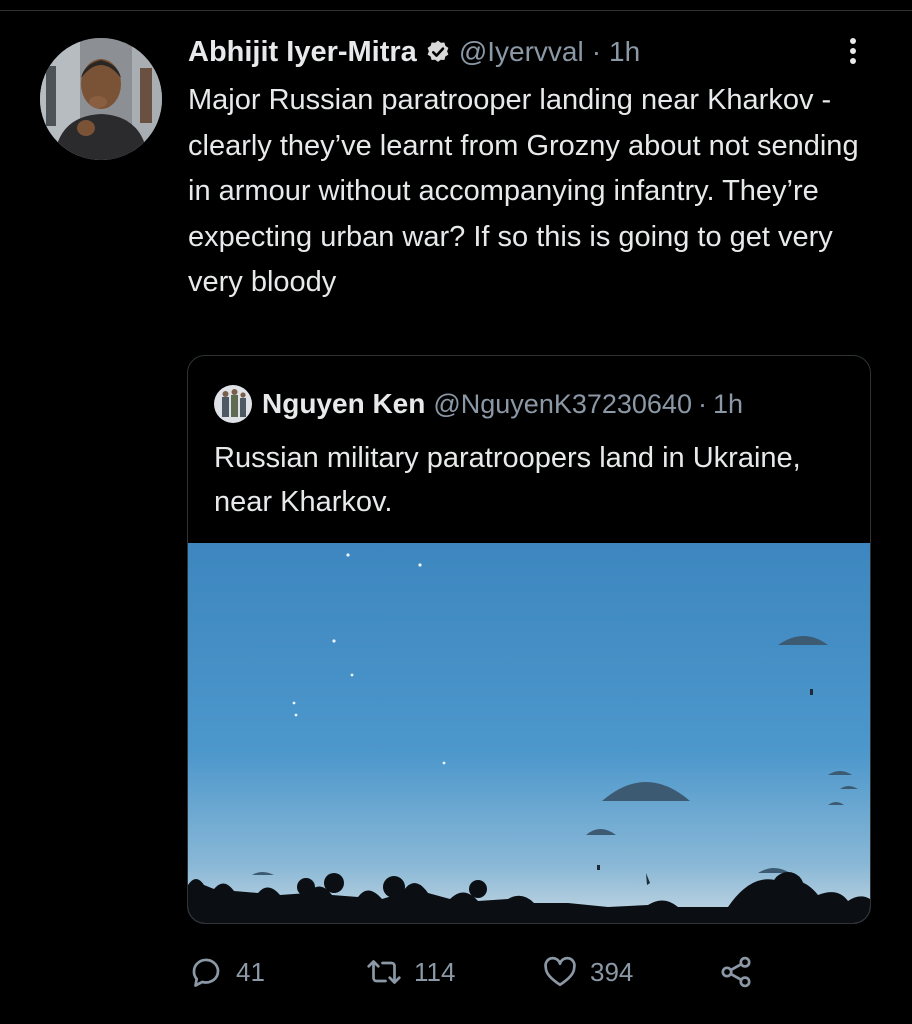 The image size is (912, 1024). What do you see at coordinates (438, 51) in the screenshot?
I see `verified-icon` at bounding box center [438, 51].